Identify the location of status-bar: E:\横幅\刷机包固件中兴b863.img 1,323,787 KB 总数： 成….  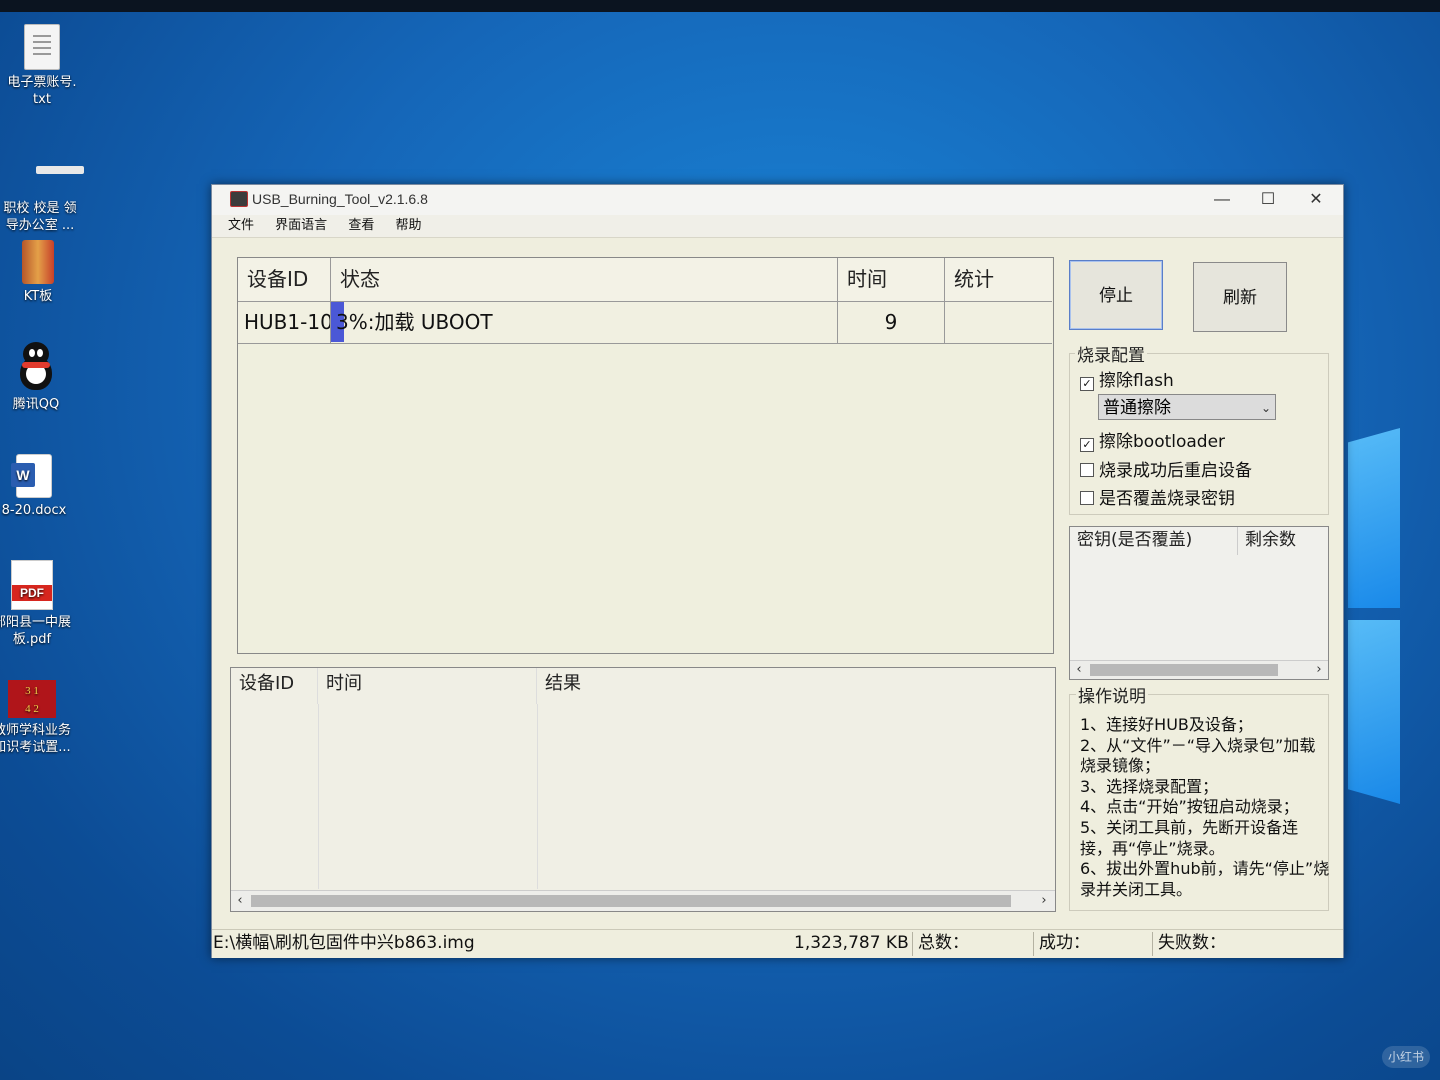
(777, 943).